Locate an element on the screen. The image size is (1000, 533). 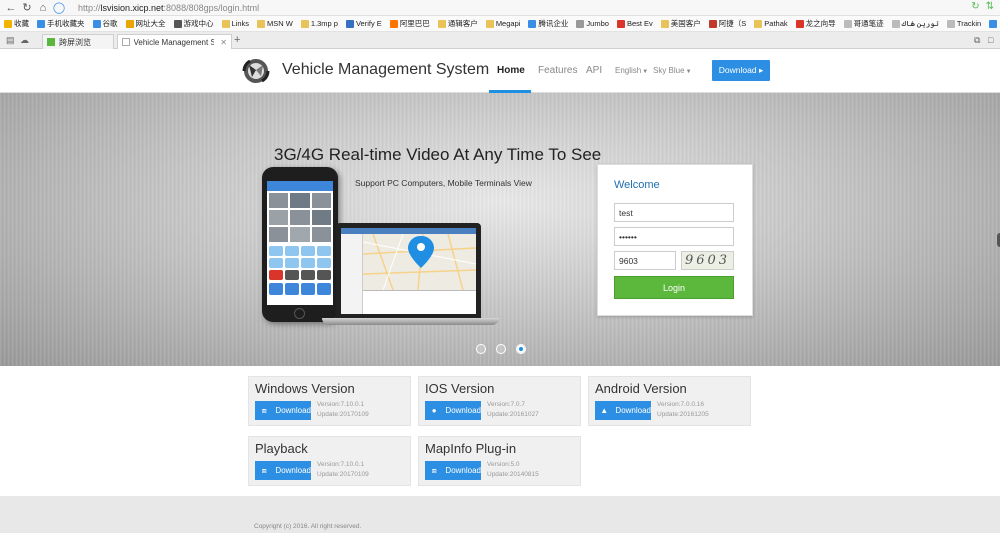
home-icon: ⌂ is located at coordinates (43, 8).